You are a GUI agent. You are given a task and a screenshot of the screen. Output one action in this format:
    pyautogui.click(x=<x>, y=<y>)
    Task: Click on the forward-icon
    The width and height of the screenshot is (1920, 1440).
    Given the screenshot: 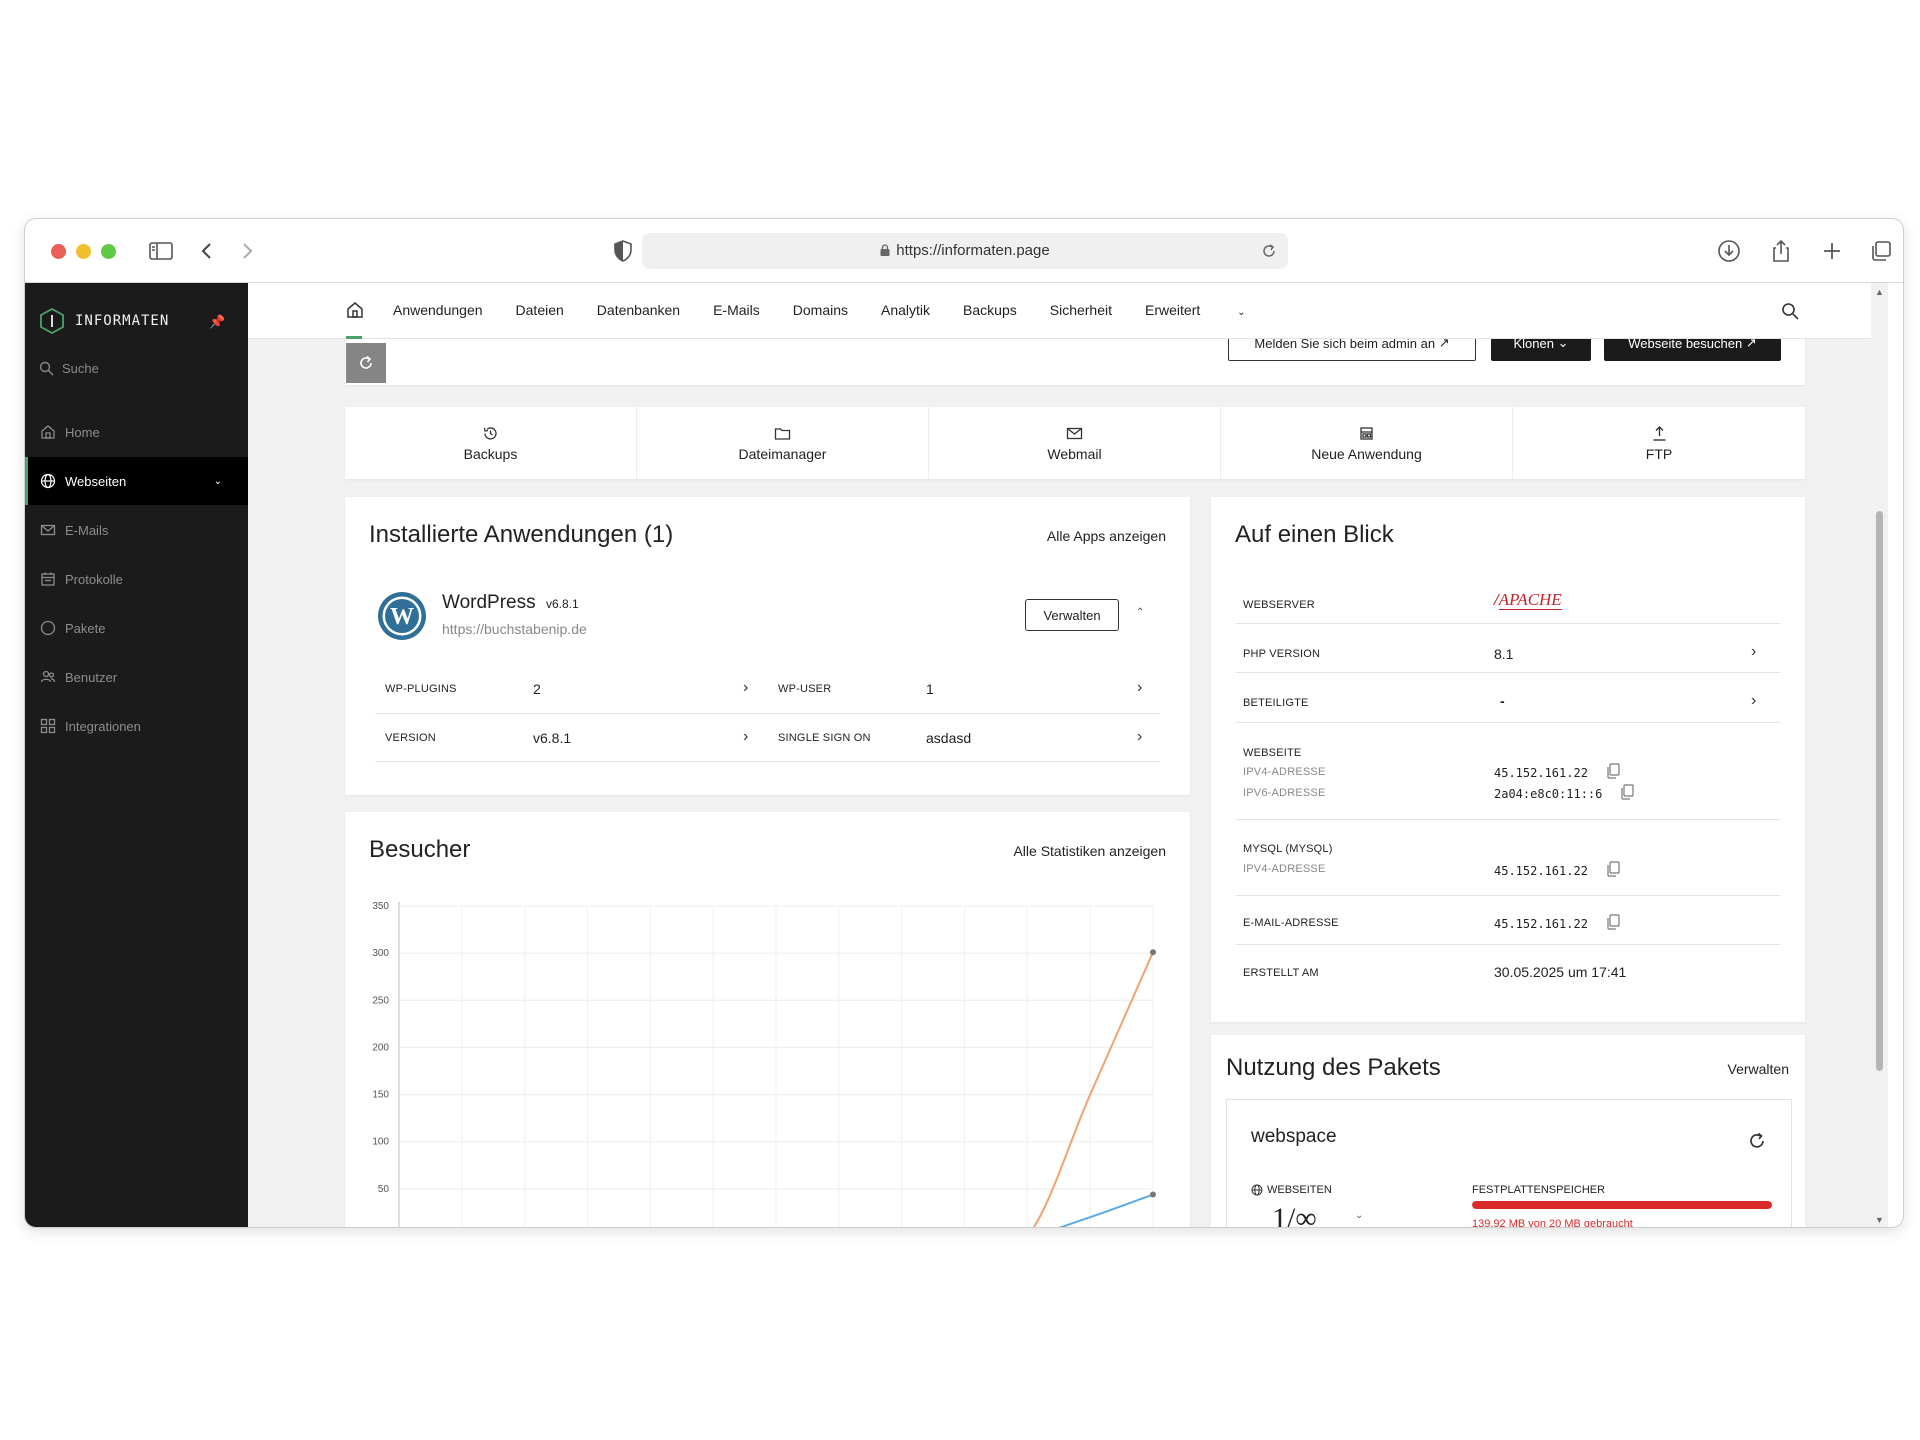 What is the action you would take?
    pyautogui.click(x=247, y=251)
    